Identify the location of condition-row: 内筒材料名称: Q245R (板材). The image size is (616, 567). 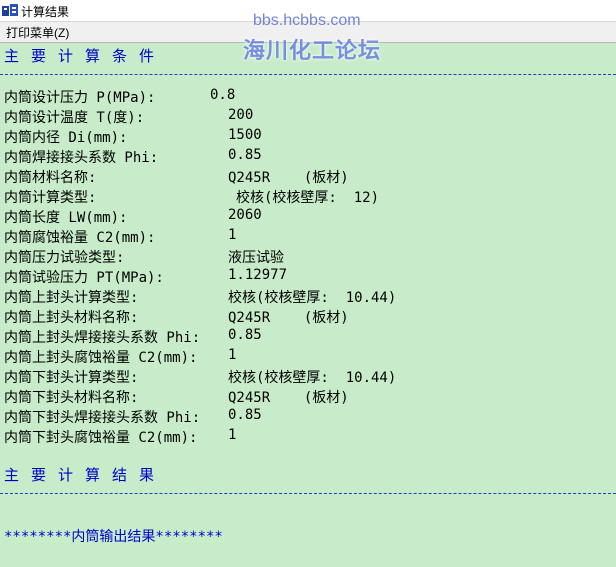
(304, 176).